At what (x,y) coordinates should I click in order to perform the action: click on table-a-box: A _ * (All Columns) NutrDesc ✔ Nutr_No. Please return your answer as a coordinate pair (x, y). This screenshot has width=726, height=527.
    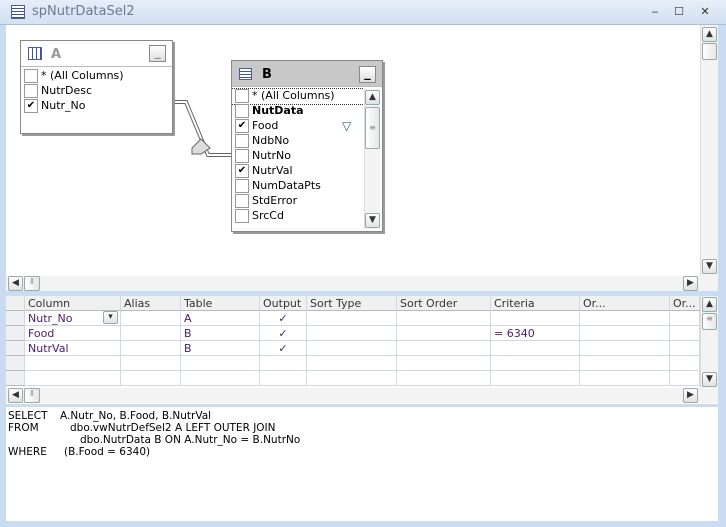
    Looking at the image, I should click on (96, 87).